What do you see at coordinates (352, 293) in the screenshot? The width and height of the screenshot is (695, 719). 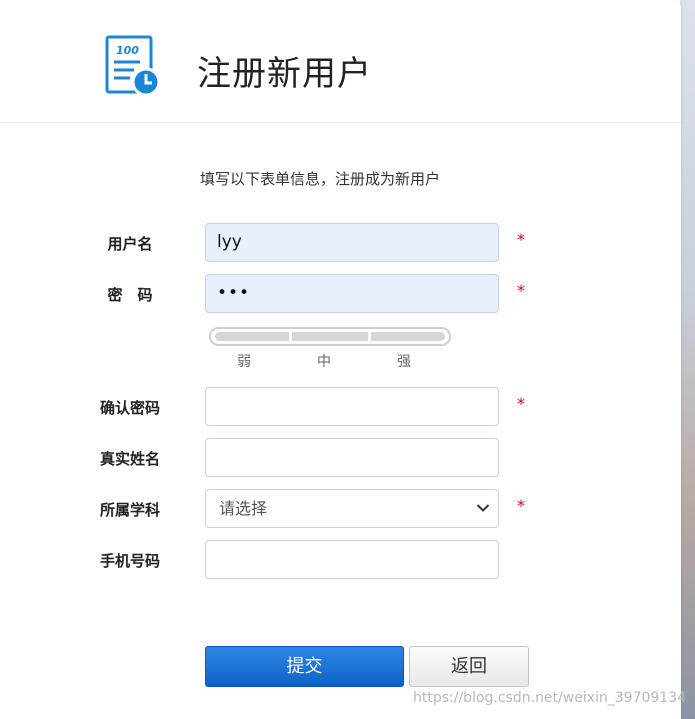 I see `password-input: •••` at bounding box center [352, 293].